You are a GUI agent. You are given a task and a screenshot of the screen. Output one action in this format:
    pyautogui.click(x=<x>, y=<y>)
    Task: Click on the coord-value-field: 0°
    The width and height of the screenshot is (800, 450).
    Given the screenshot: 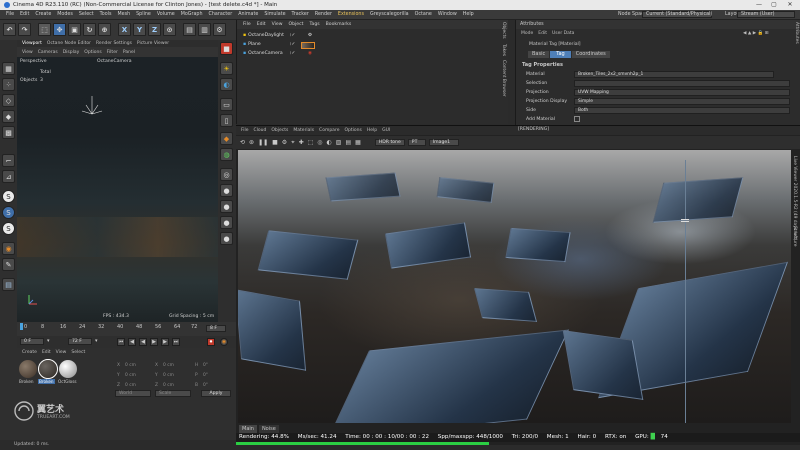 What is the action you would take?
    pyautogui.click(x=205, y=385)
    